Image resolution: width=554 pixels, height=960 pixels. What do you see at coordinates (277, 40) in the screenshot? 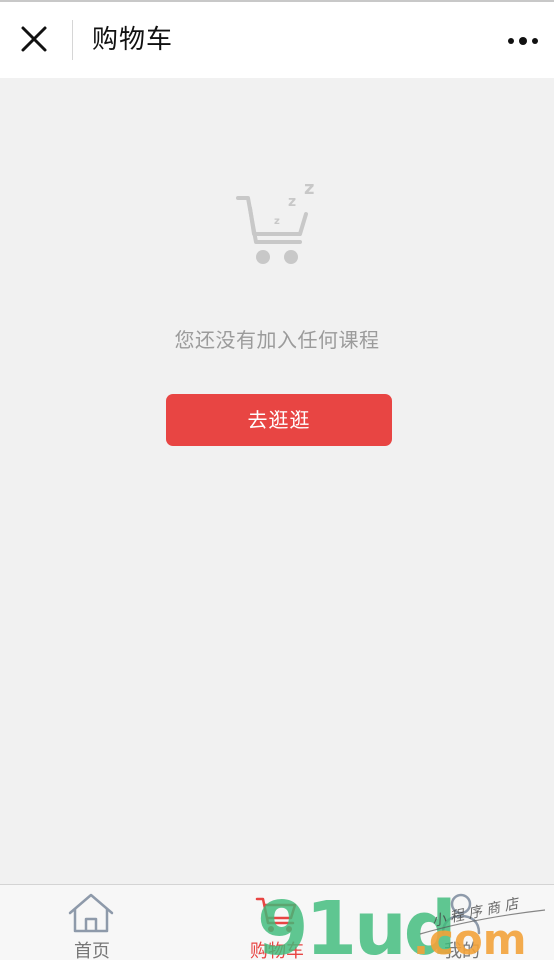
I see `navigation-bar: 购物车` at bounding box center [277, 40].